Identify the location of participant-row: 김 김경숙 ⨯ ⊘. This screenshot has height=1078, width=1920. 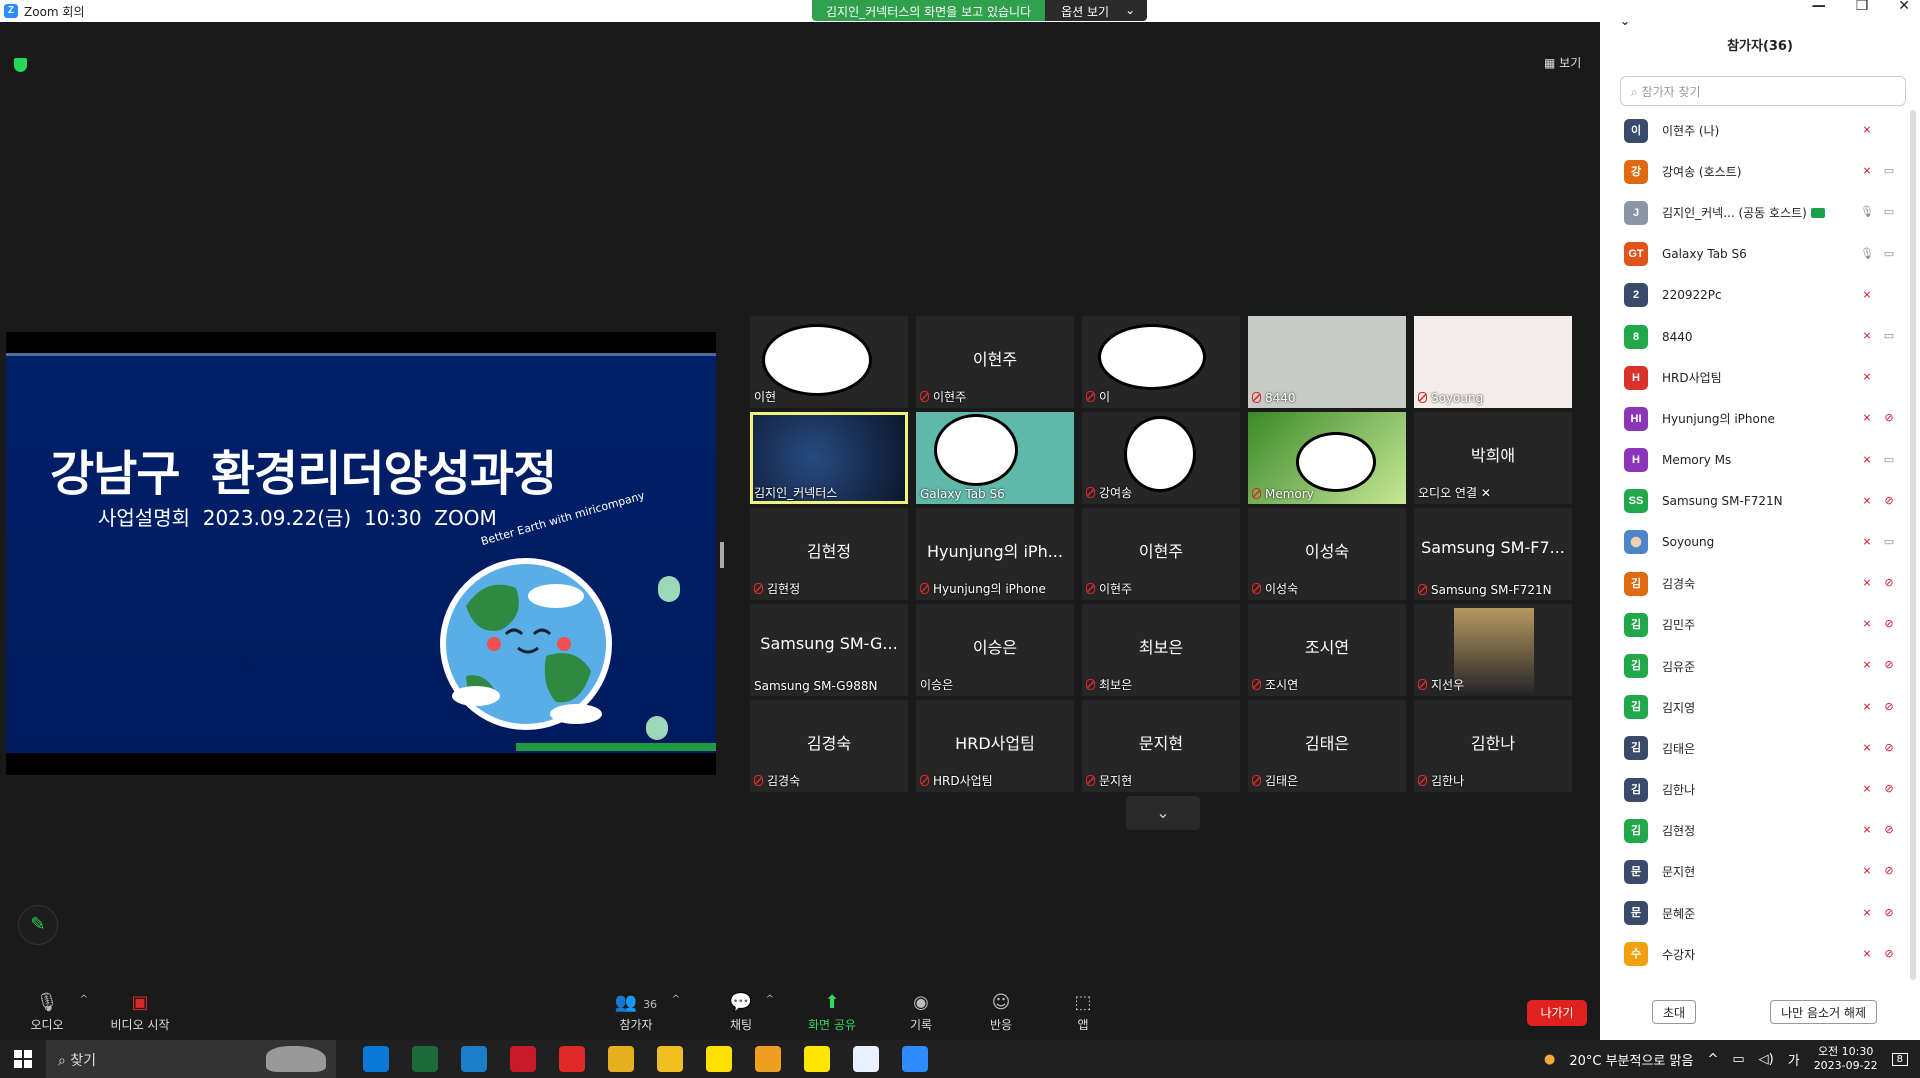
(1760, 583).